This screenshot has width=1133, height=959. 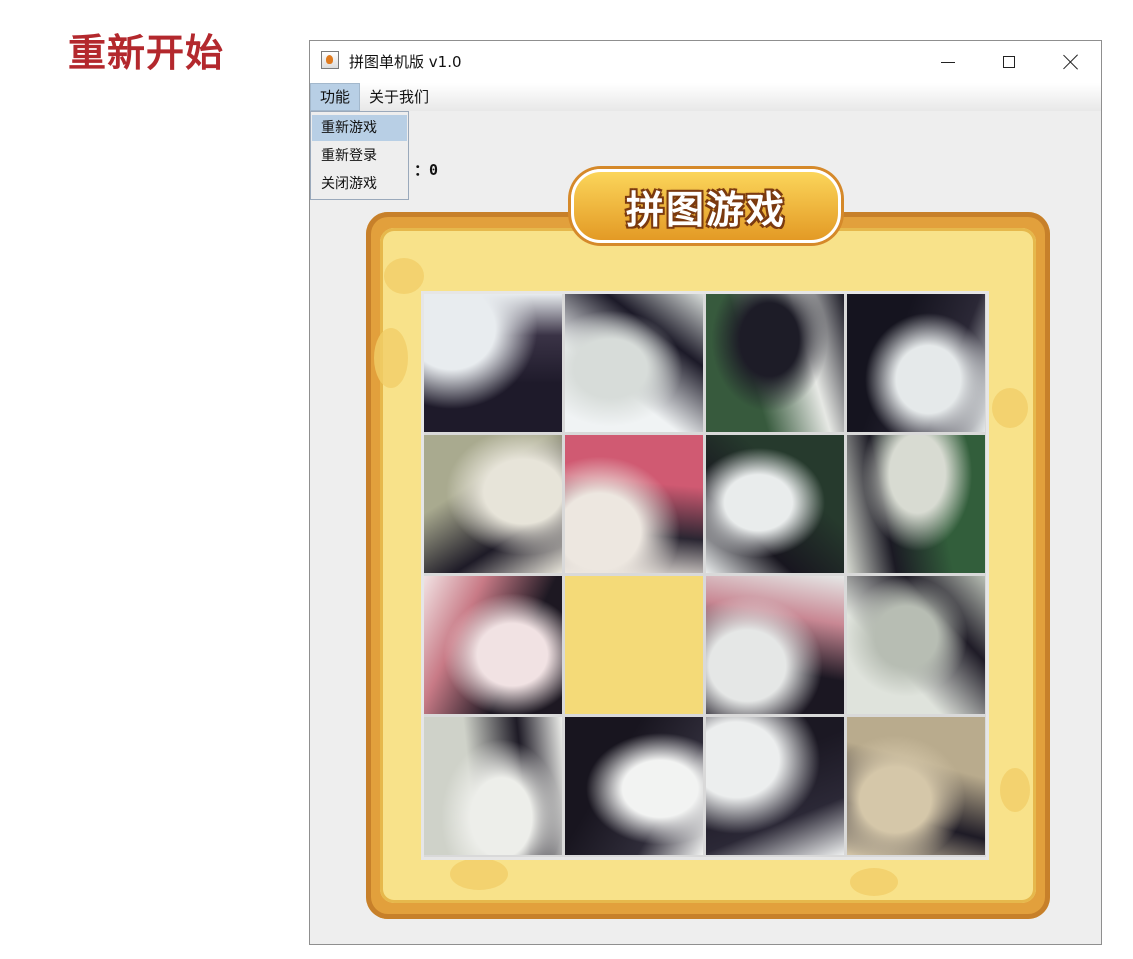 I want to click on step-counter: ：0, so click(x=426, y=170).